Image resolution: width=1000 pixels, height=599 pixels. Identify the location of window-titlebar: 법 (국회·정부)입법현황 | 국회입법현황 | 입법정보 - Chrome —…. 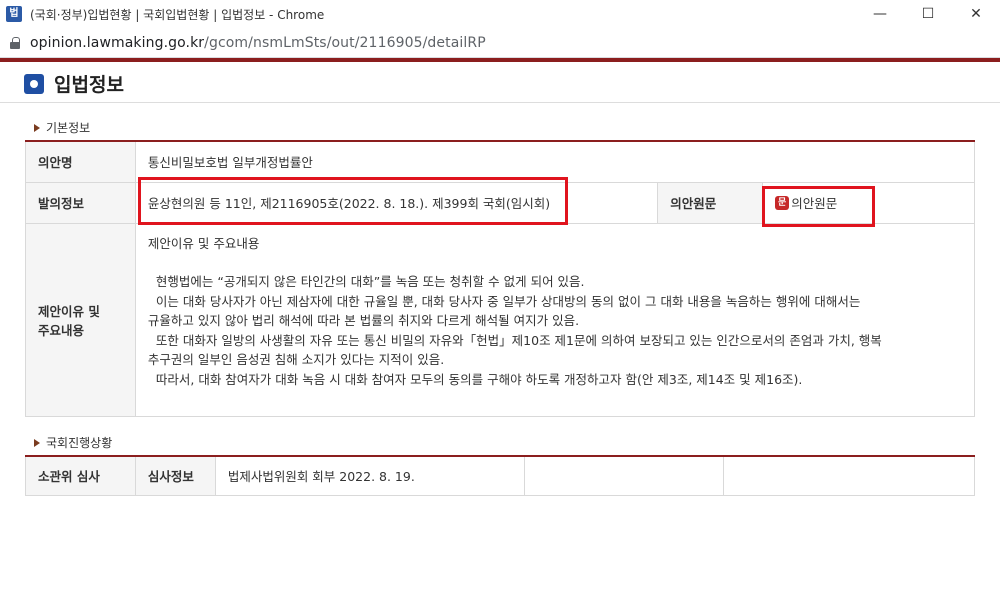
(500, 14).